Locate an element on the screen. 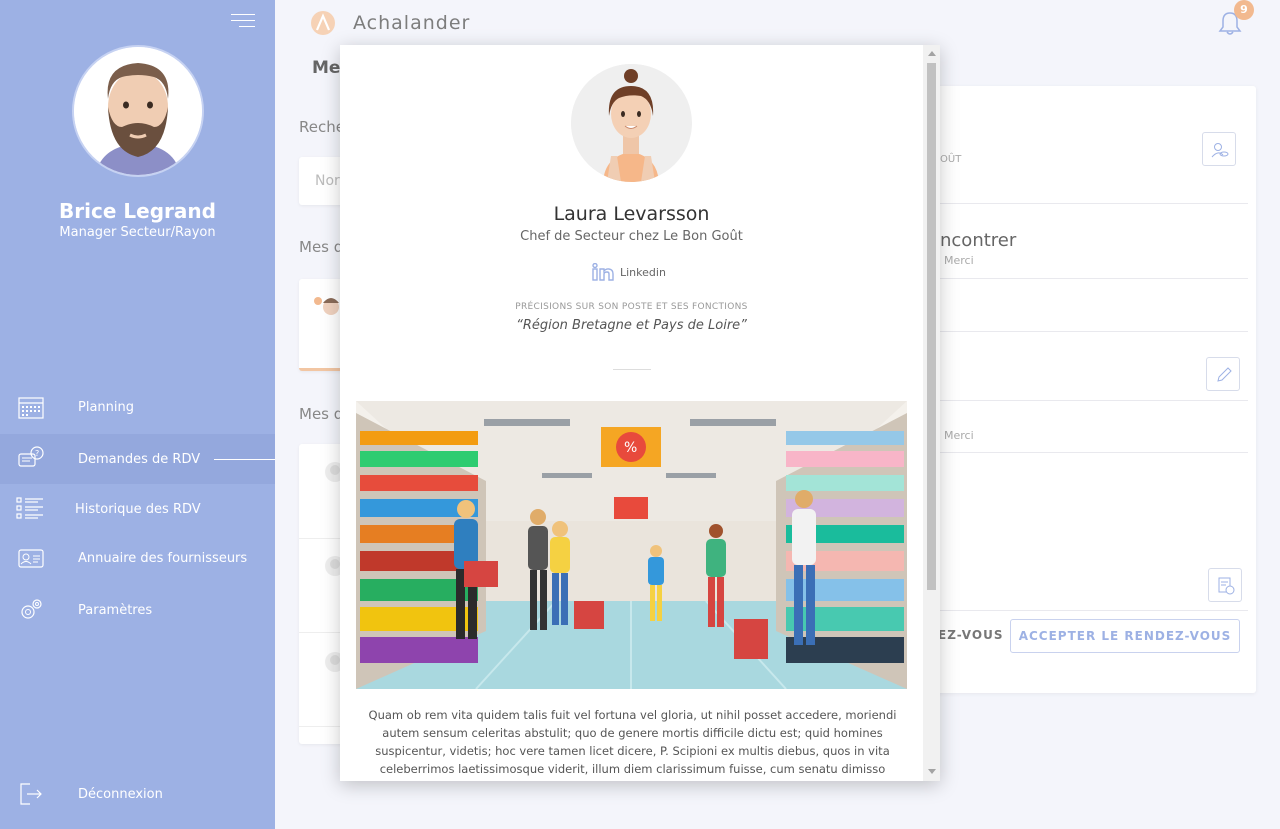  menu-toggle-icon is located at coordinates (243, 21).